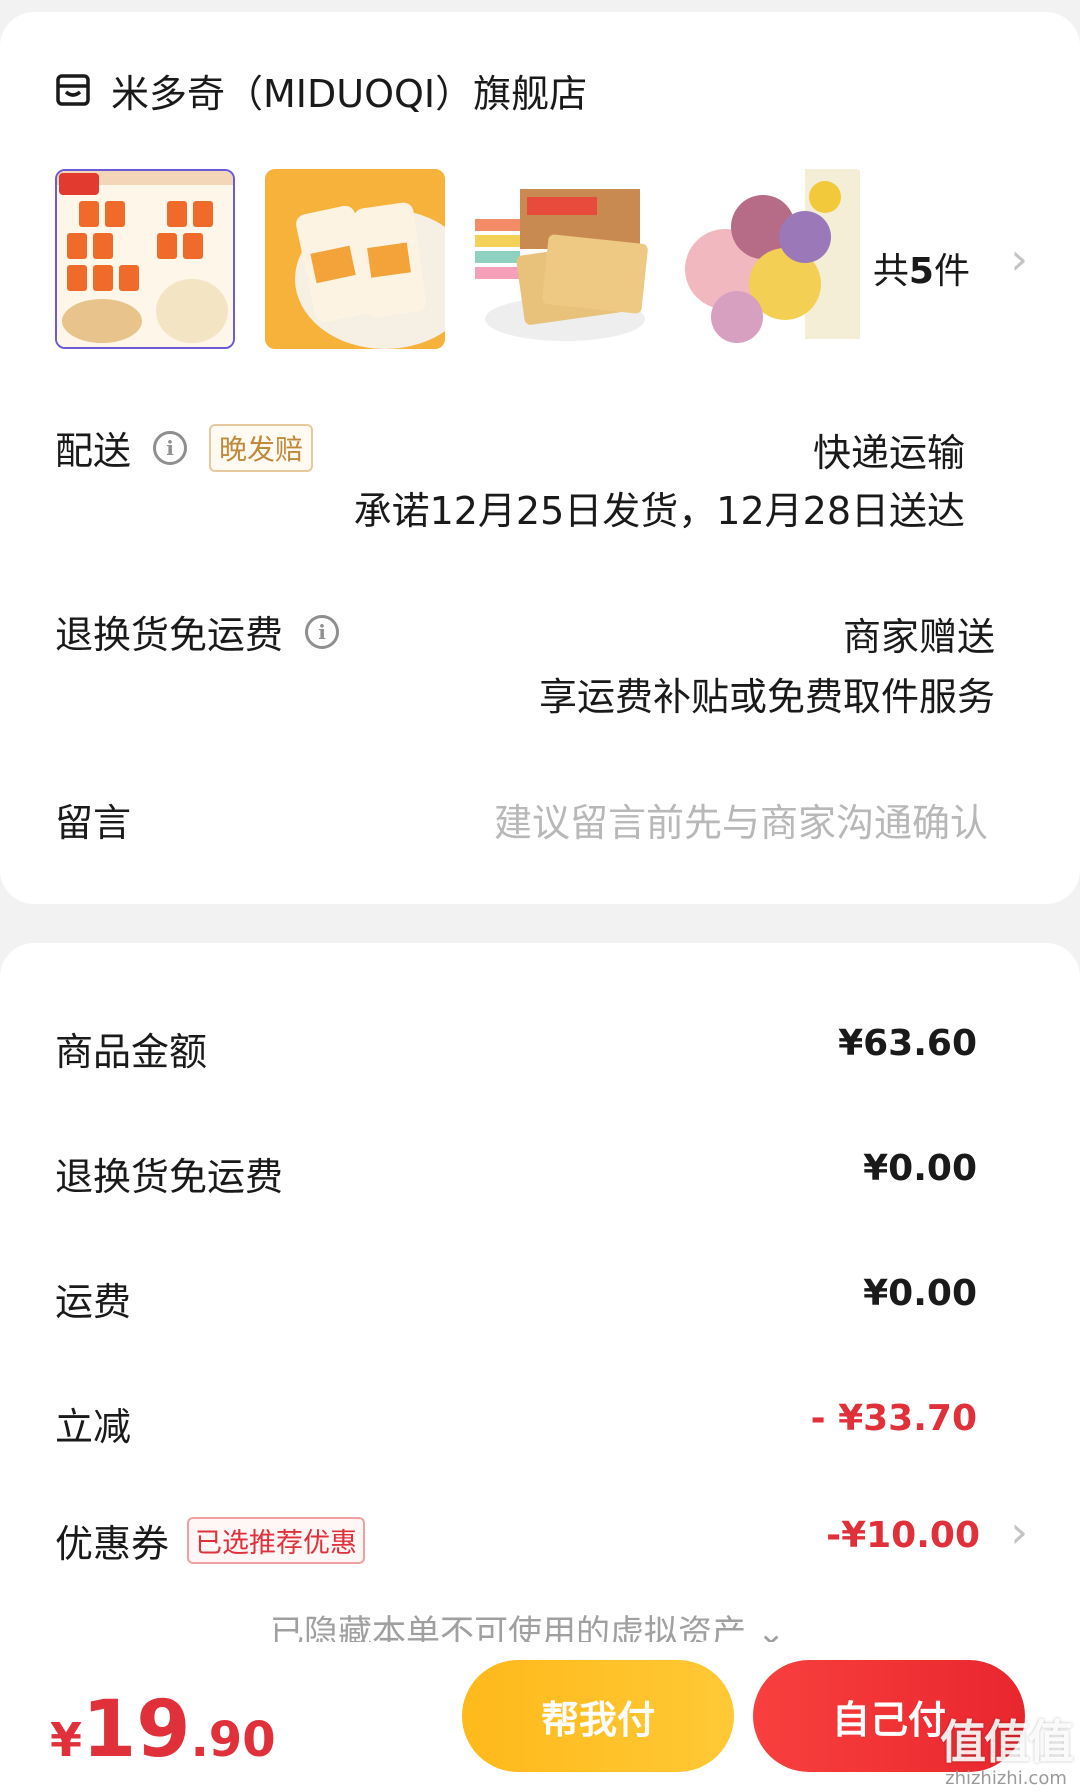 The width and height of the screenshot is (1080, 1792). What do you see at coordinates (93, 823) in the screenshot?
I see `message-label: 留言` at bounding box center [93, 823].